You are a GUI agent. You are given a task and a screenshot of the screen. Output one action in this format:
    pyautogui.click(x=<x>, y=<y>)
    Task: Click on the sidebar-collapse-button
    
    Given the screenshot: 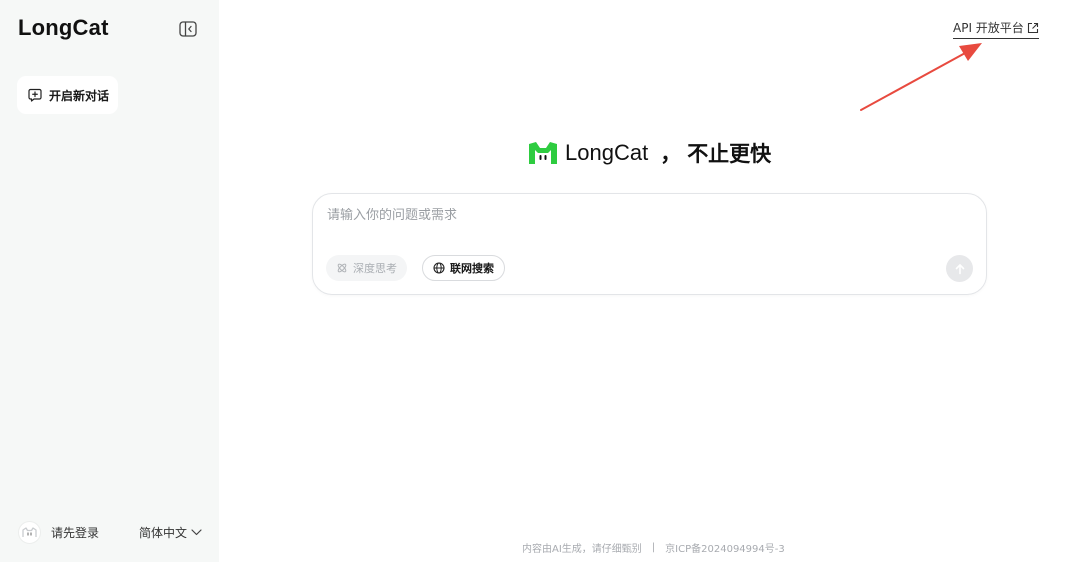 What is the action you would take?
    pyautogui.click(x=188, y=29)
    